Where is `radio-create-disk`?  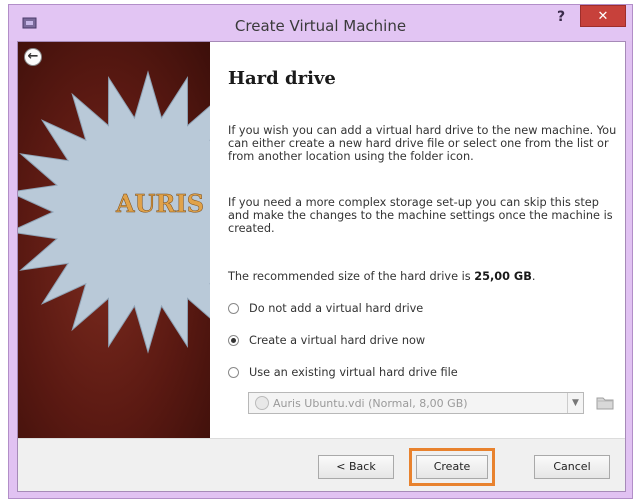
radio-create-disk is located at coordinates (233, 340).